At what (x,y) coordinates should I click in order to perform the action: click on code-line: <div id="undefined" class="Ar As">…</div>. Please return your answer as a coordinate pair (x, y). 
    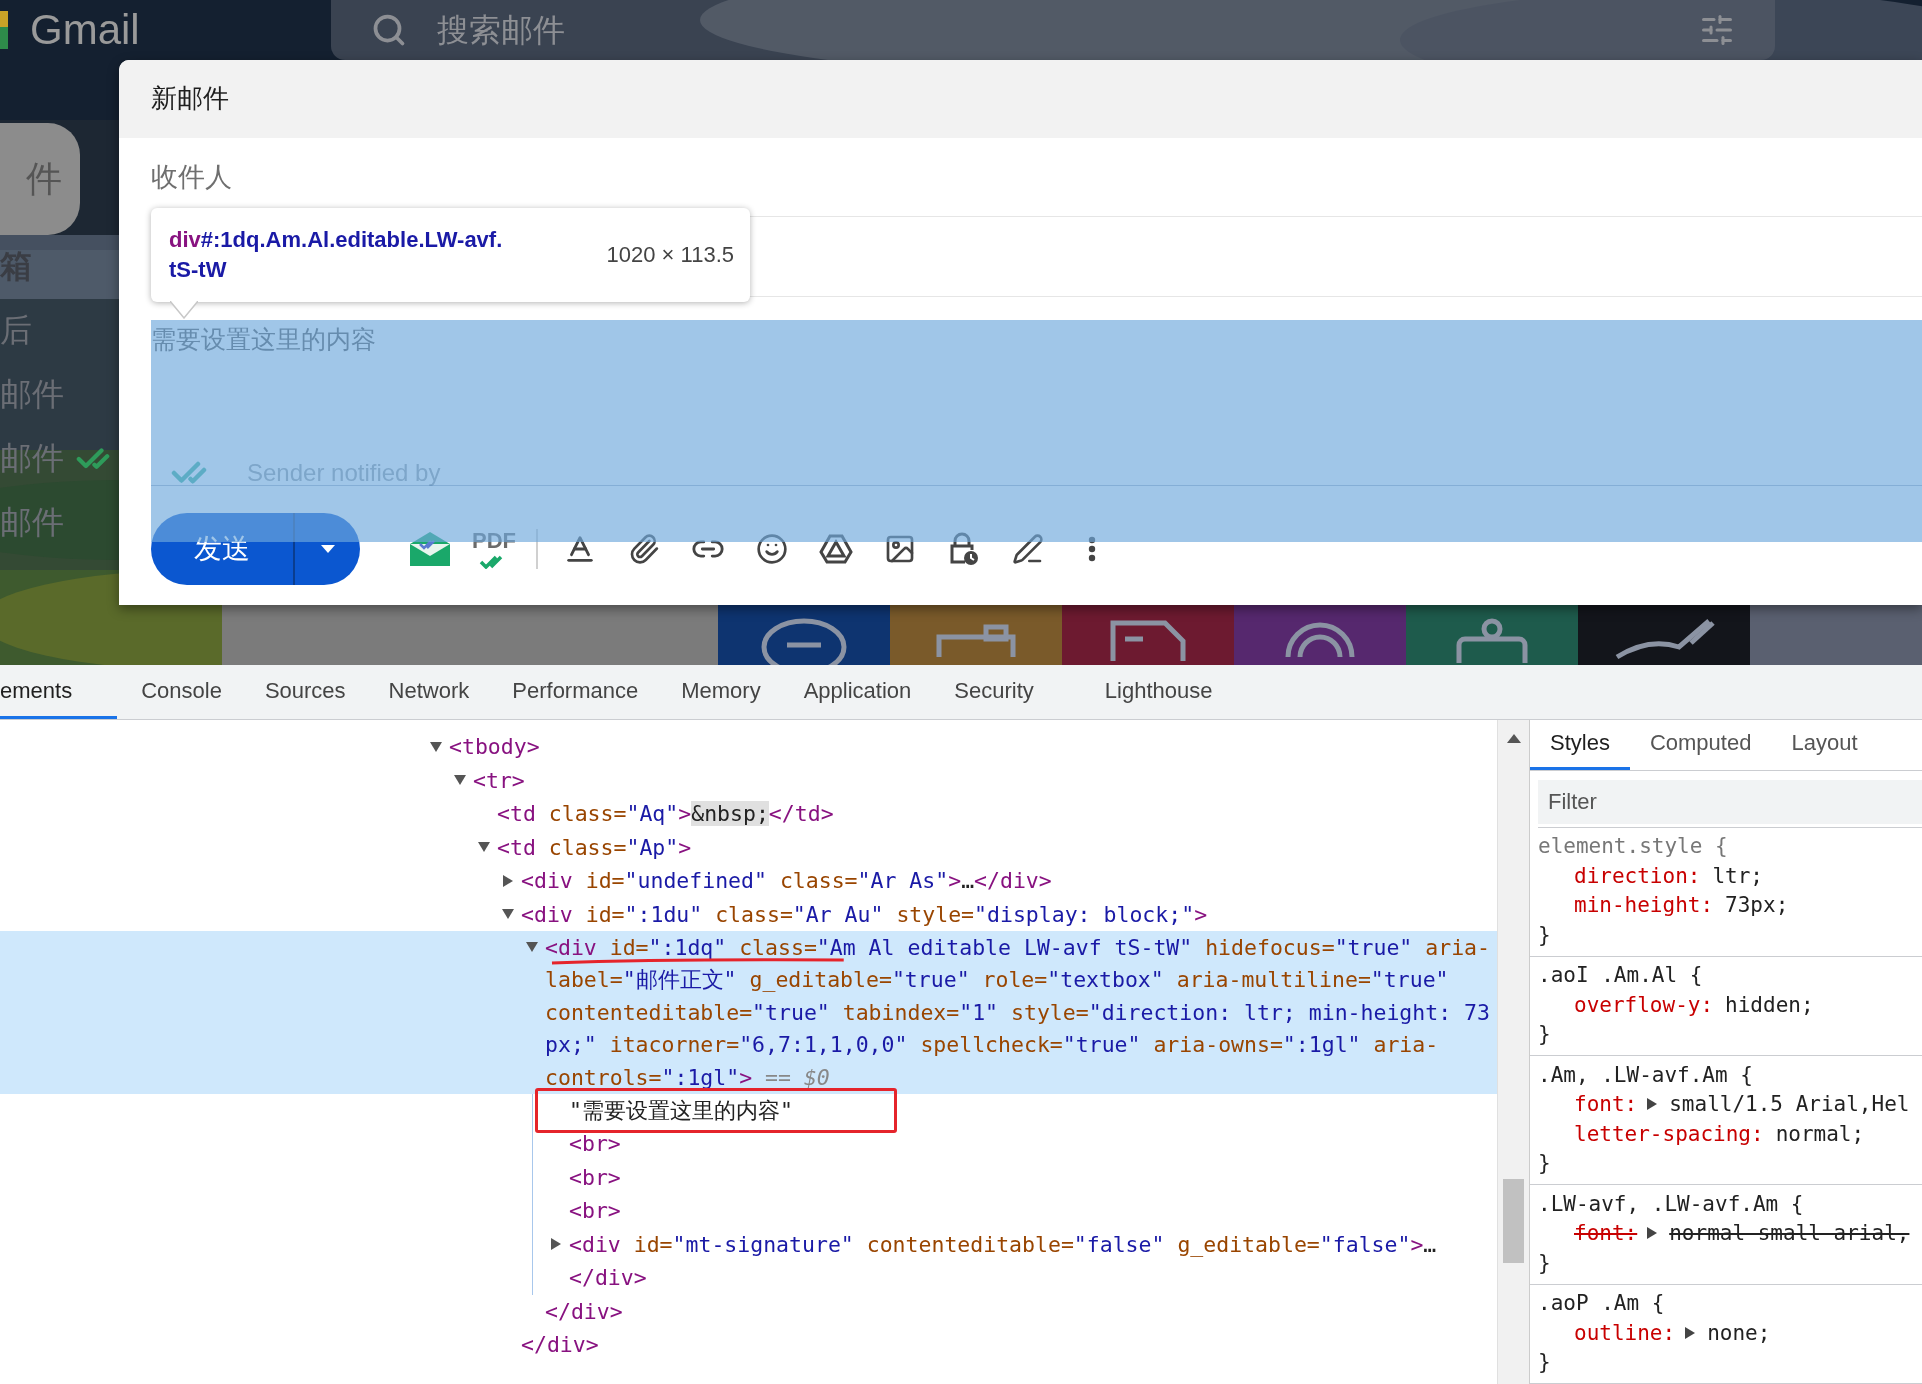
    Looking at the image, I should click on (786, 881).